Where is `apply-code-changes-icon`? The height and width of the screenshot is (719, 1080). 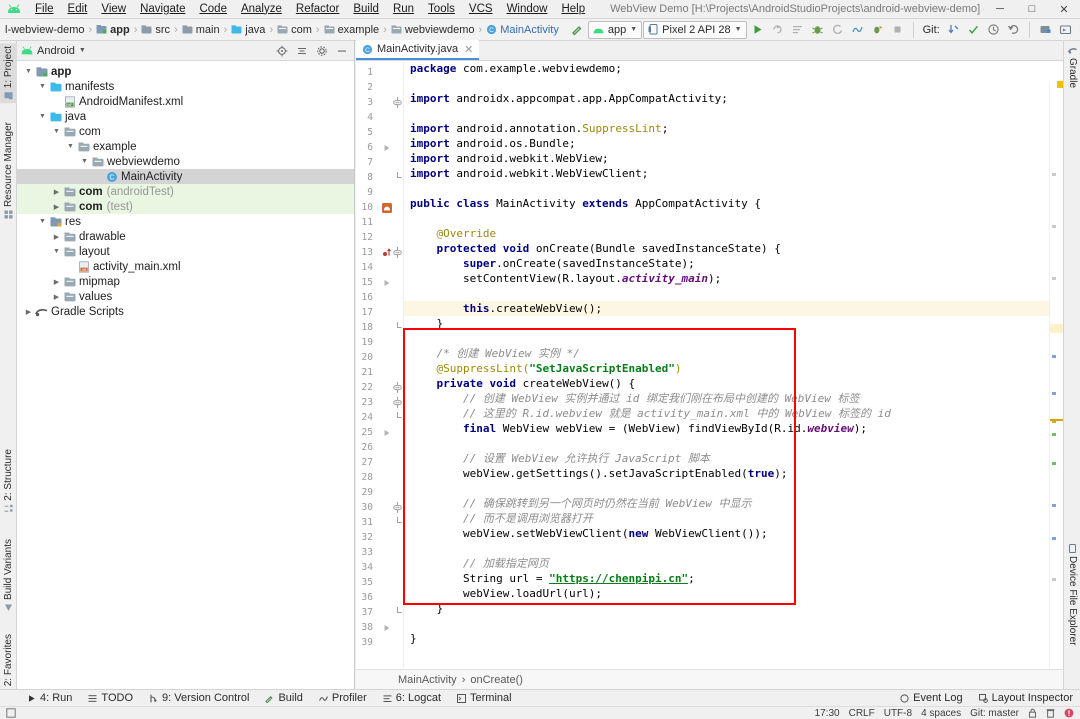
apply-code-changes-icon is located at coordinates (797, 29).